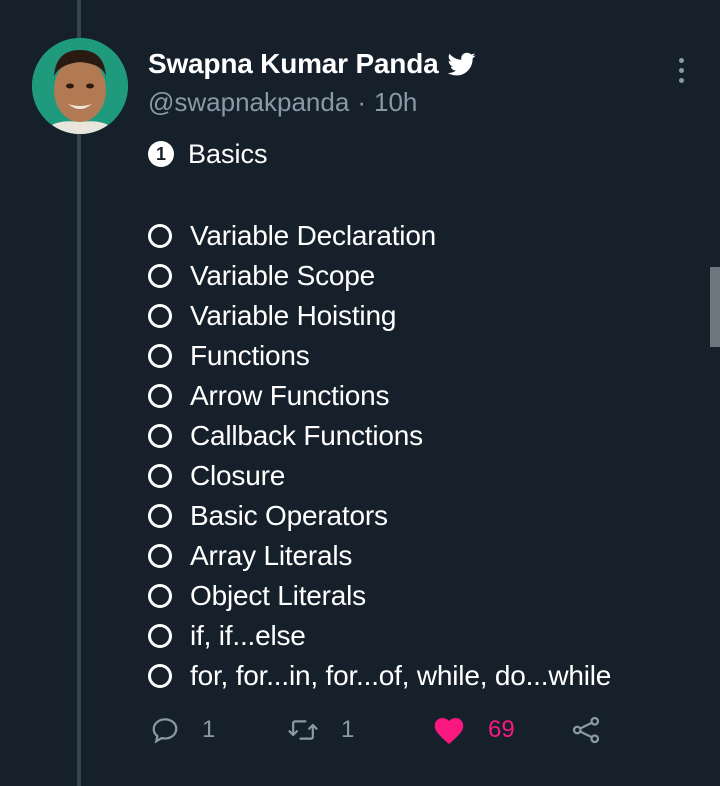 Image resolution: width=720 pixels, height=786 pixels. Describe the element at coordinates (379, 636) in the screenshot. I see `list-item: if, if...else` at that location.